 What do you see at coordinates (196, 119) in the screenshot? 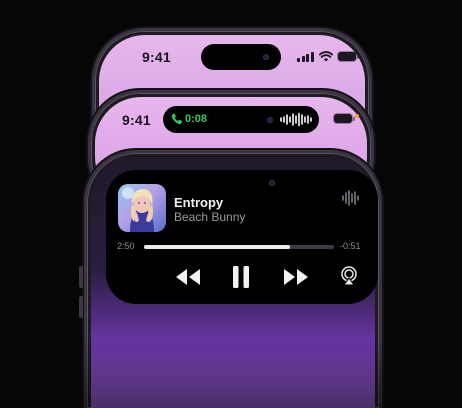
I see `call-duration: 0:08` at bounding box center [196, 119].